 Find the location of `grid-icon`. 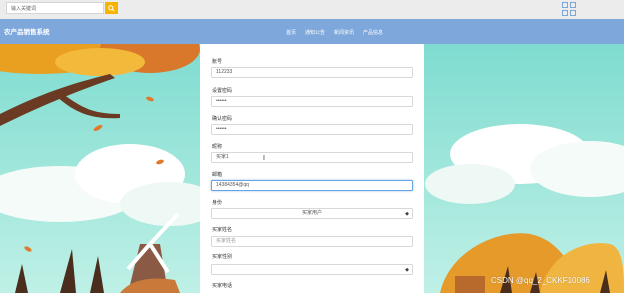

grid-icon is located at coordinates (570, 9).